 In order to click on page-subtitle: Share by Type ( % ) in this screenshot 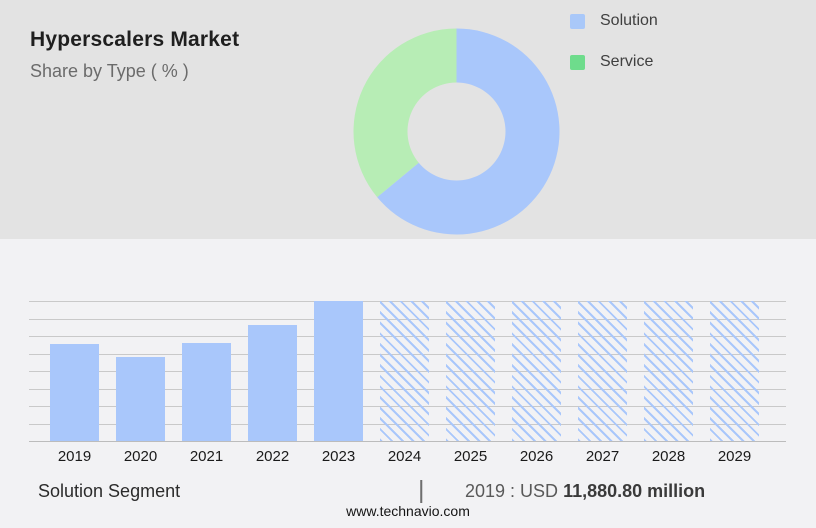, I will do `click(109, 71)`.